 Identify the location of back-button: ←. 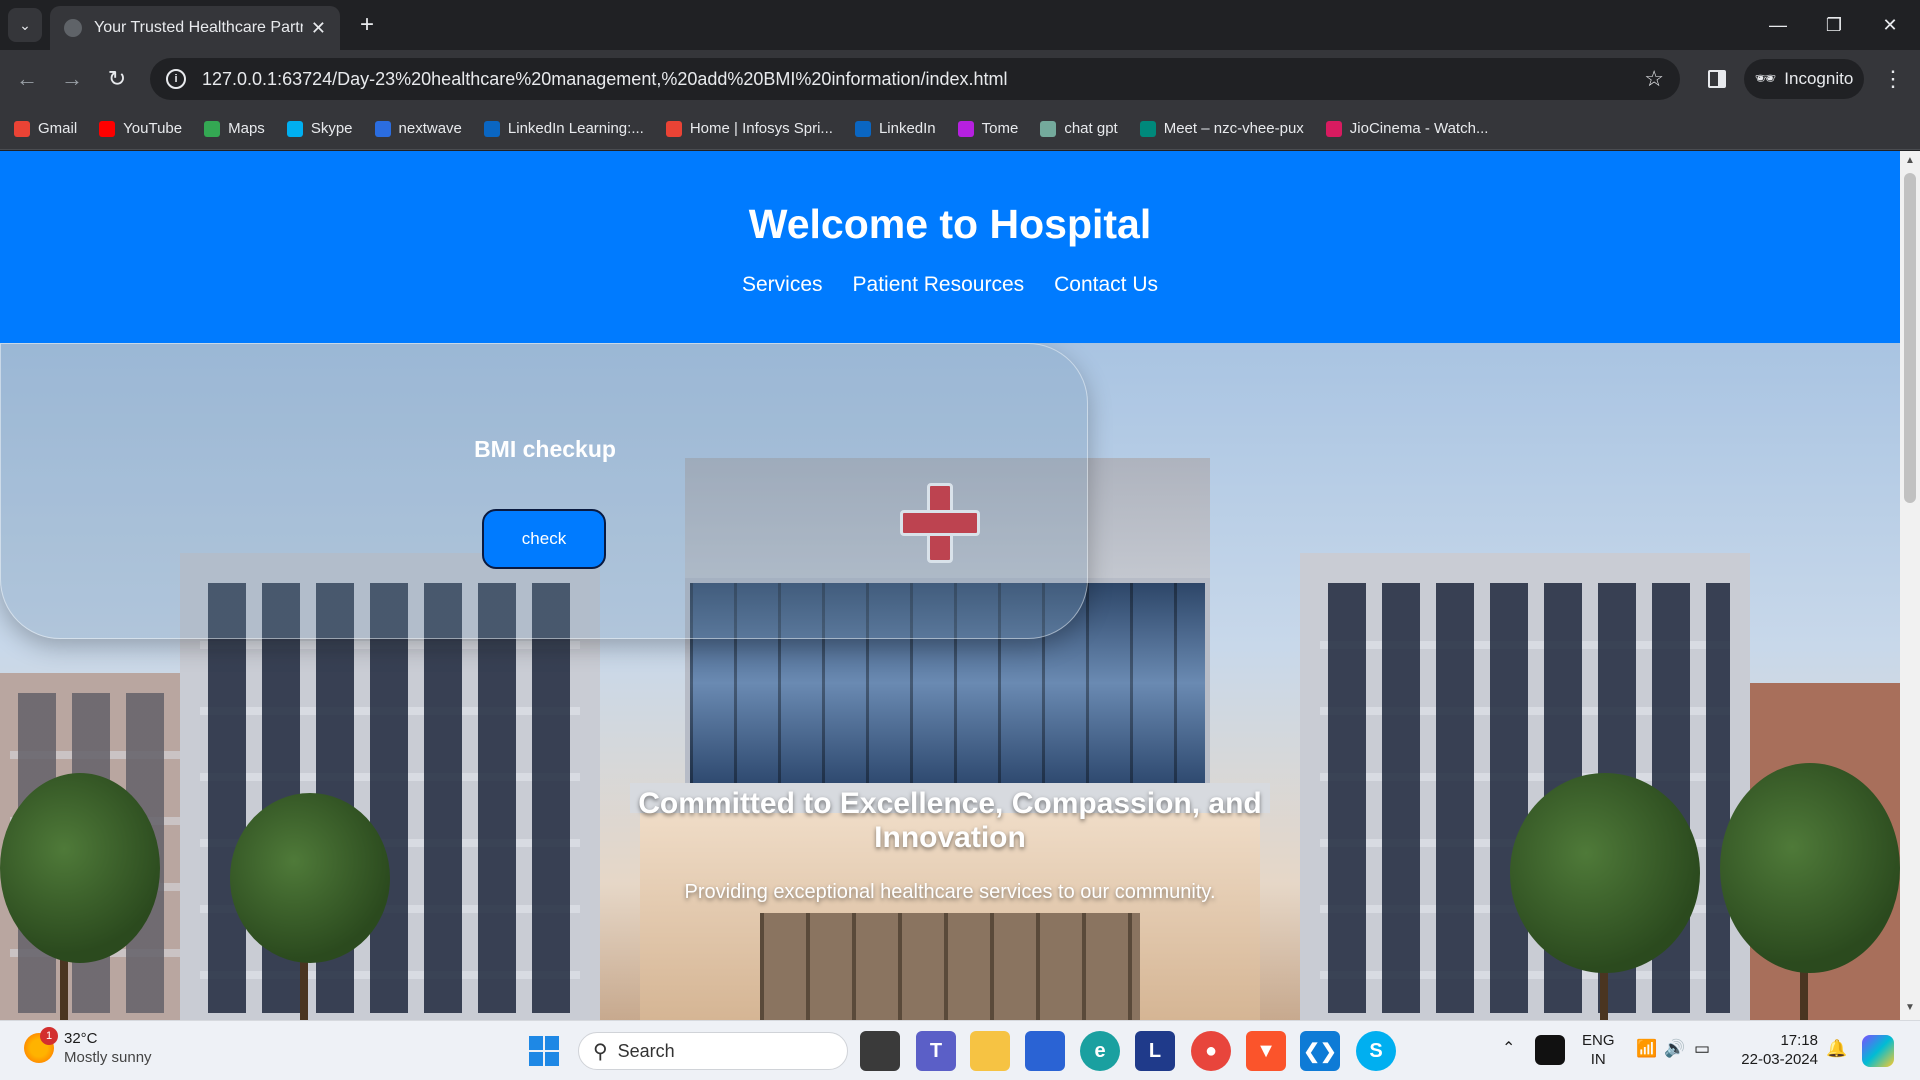
(27, 79).